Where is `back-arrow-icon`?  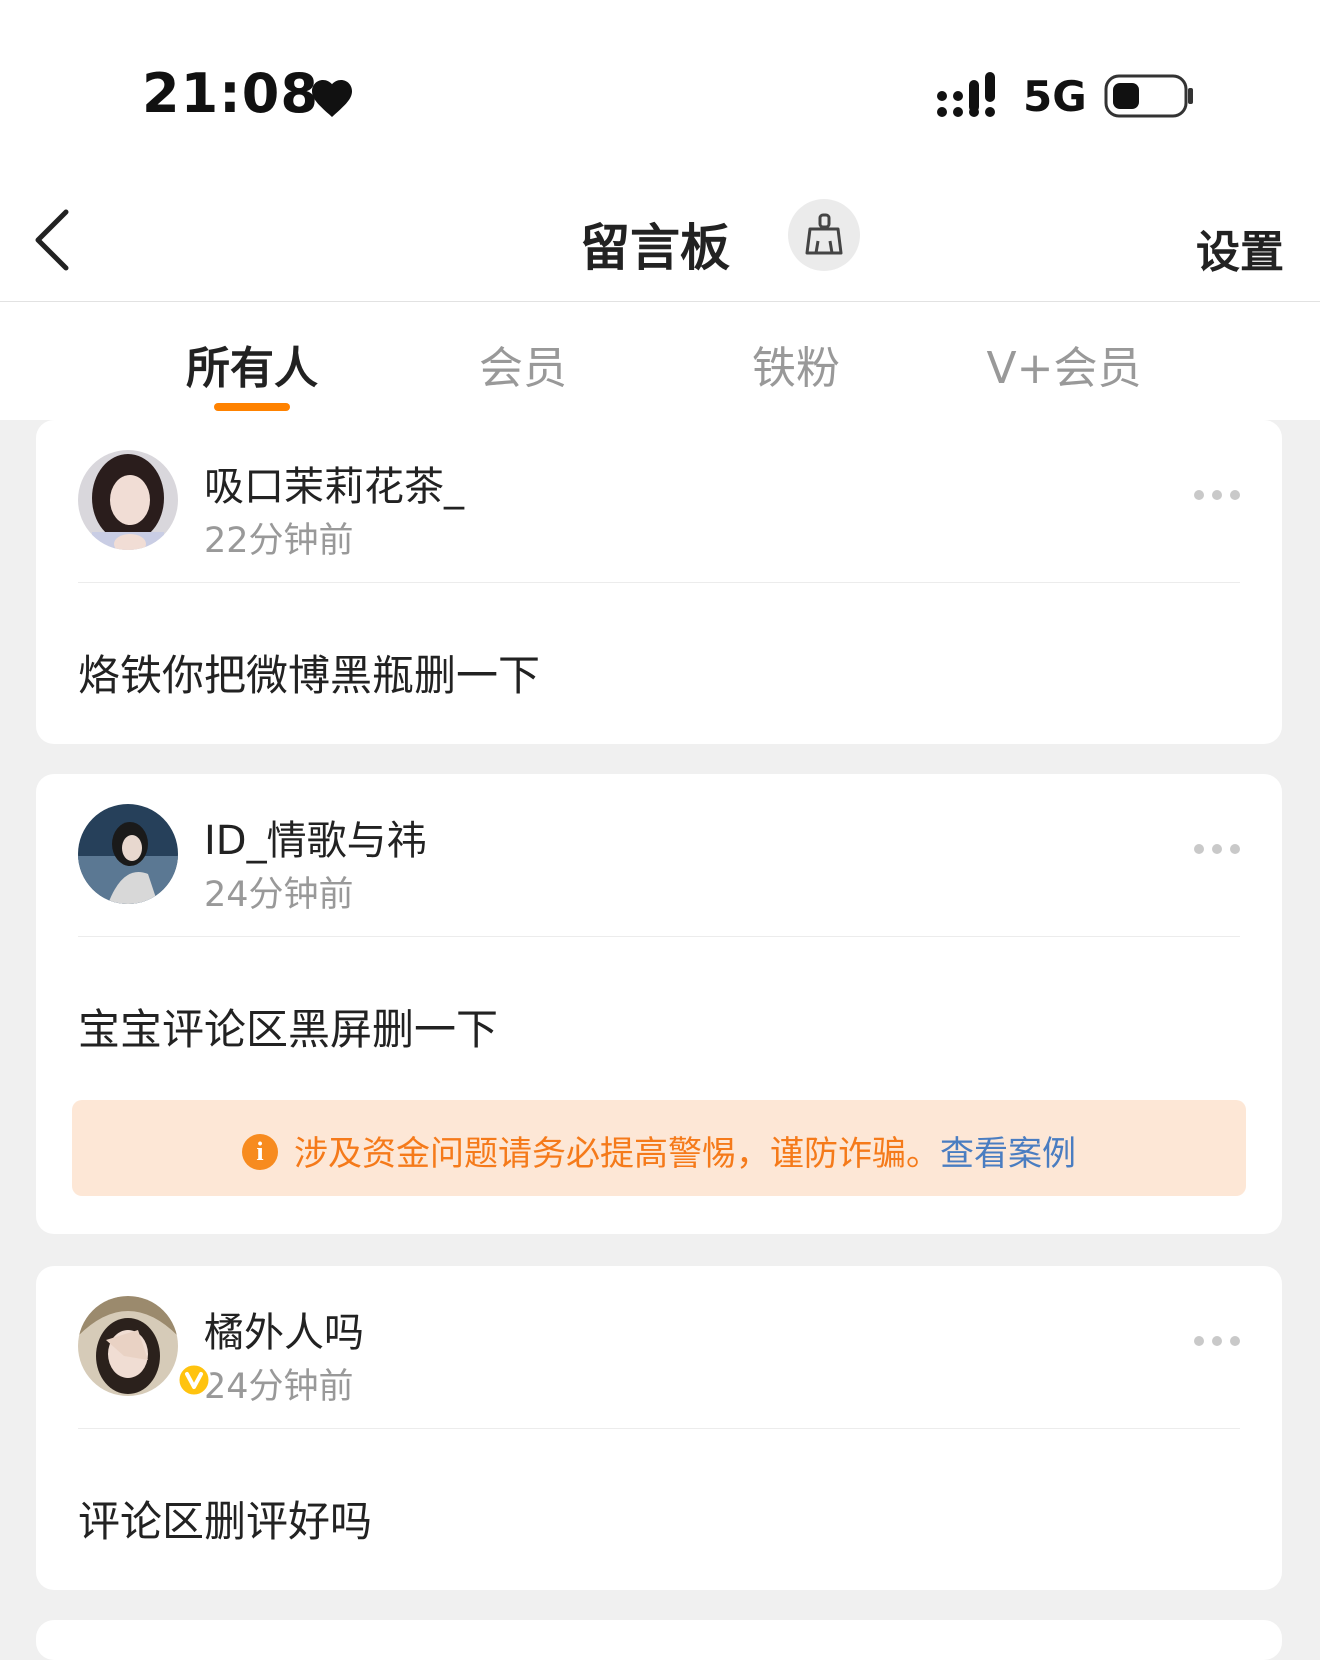 back-arrow-icon is located at coordinates (56, 240).